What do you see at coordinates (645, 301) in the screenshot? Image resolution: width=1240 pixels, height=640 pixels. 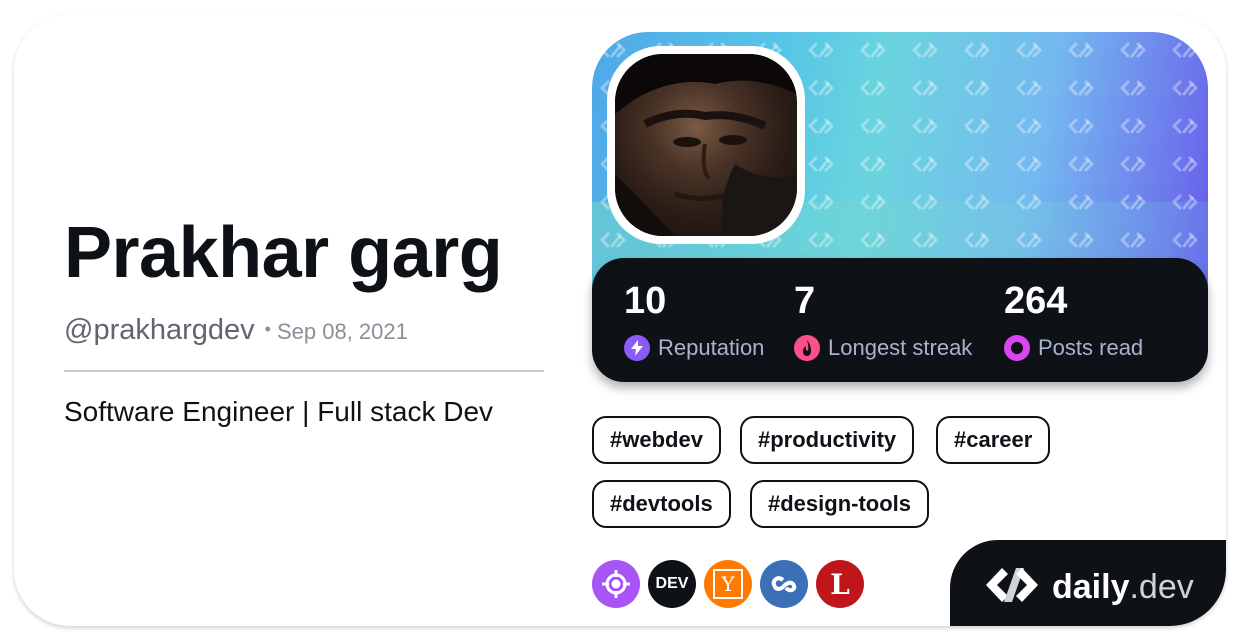 I see `stat-value: 10` at bounding box center [645, 301].